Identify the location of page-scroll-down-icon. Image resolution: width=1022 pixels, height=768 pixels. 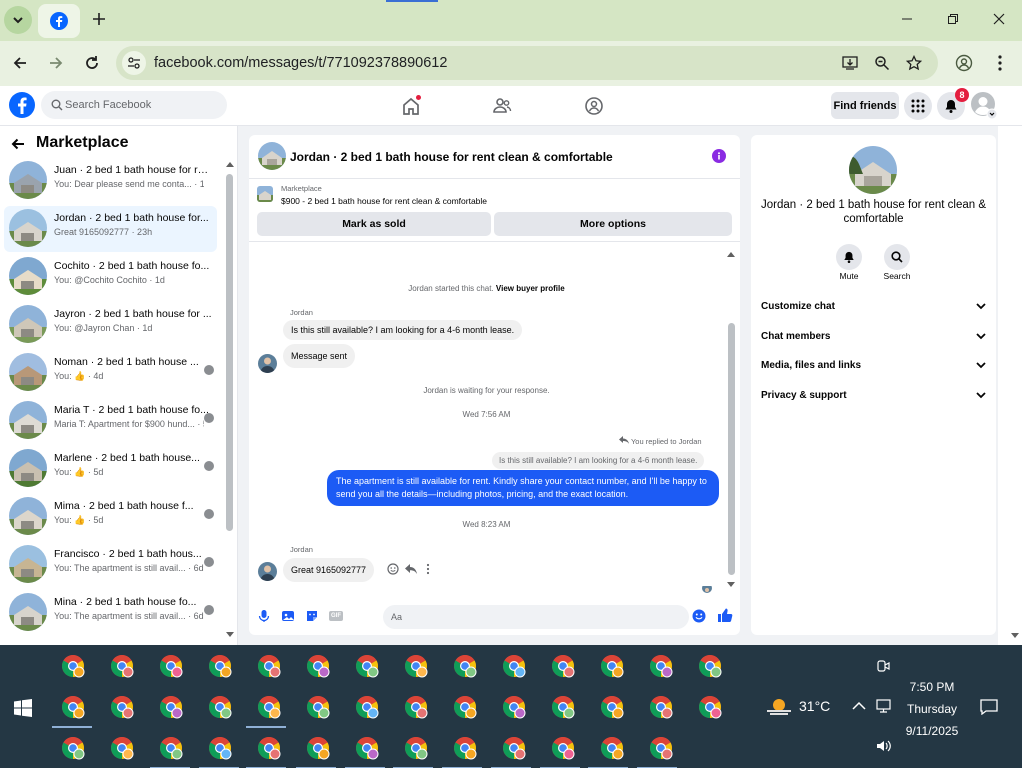
(1015, 636).